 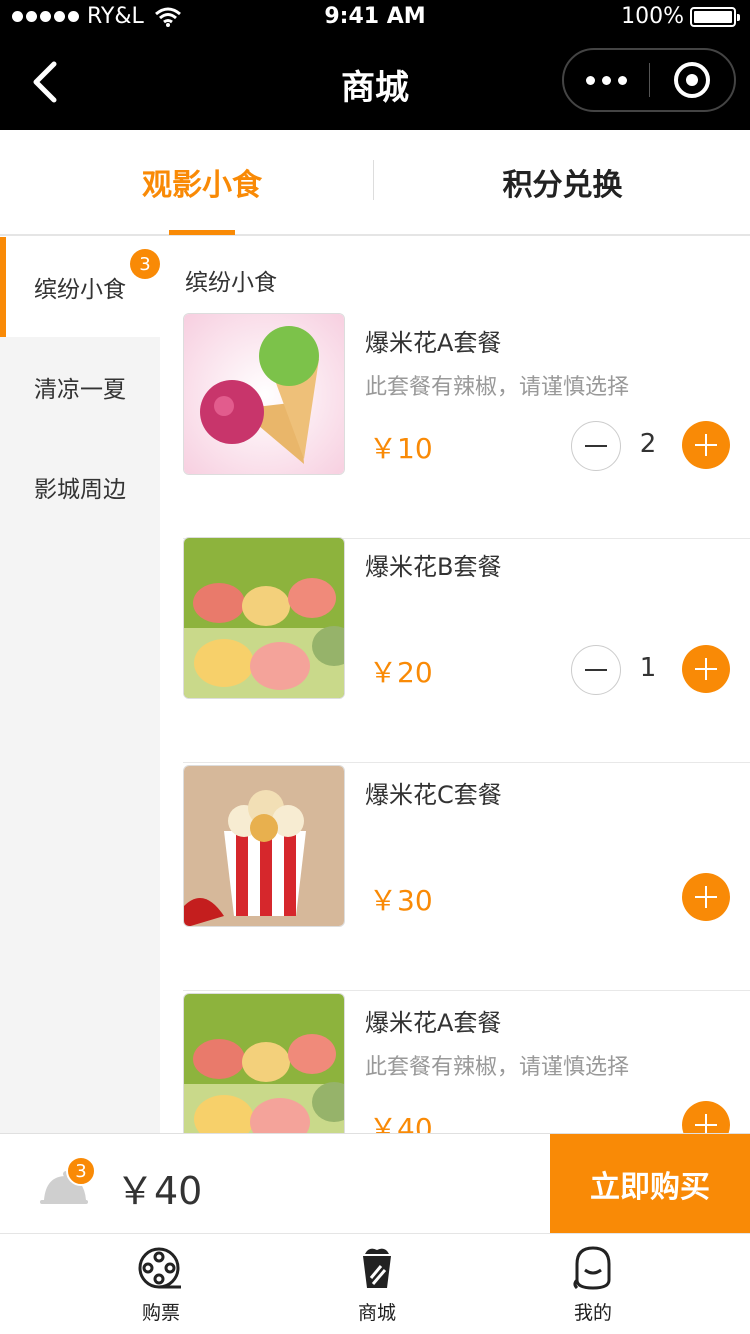 I want to click on bottom-tab-bar: 购票 商城 我的, so click(x=375, y=1283).